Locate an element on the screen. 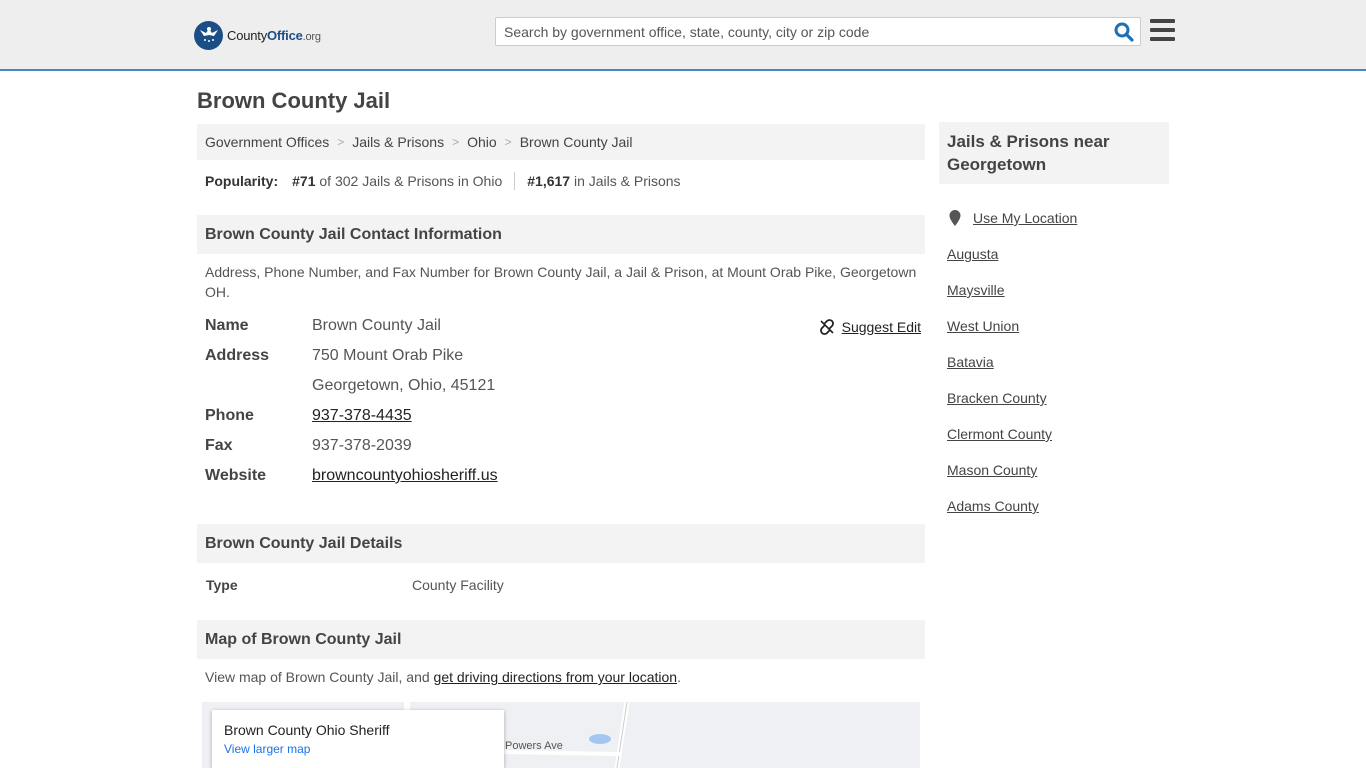 The image size is (1366, 768). logo-text-county: County is located at coordinates (247, 35).